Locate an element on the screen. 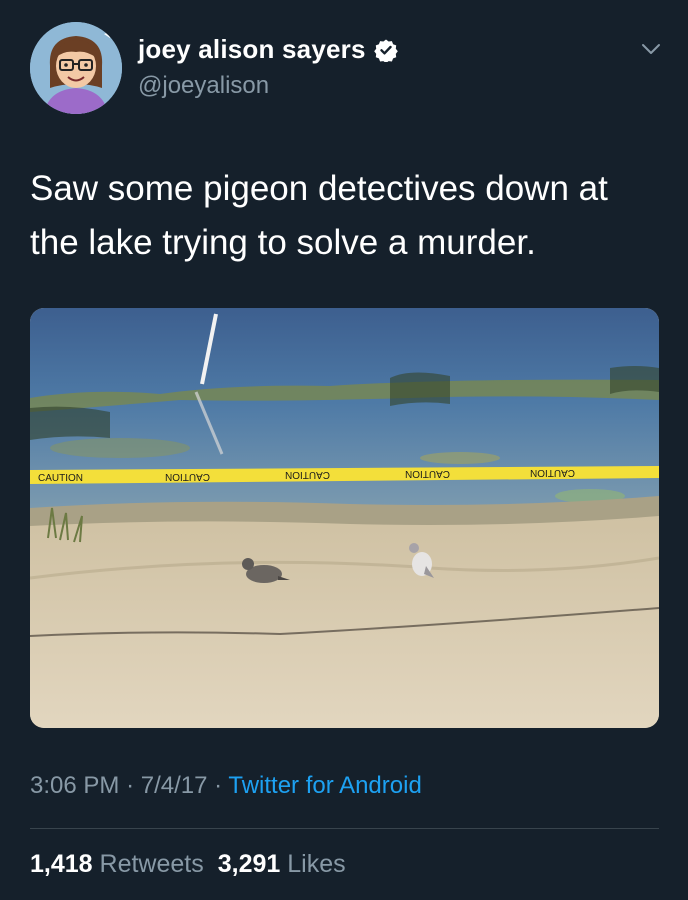 This screenshot has width=688, height=900. chevron-down-icon is located at coordinates (651, 49).